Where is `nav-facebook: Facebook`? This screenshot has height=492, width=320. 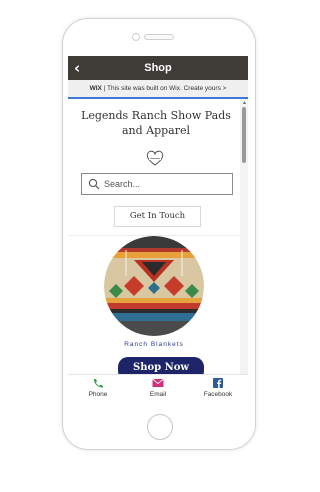
nav-facebook: Facebook is located at coordinates (218, 388).